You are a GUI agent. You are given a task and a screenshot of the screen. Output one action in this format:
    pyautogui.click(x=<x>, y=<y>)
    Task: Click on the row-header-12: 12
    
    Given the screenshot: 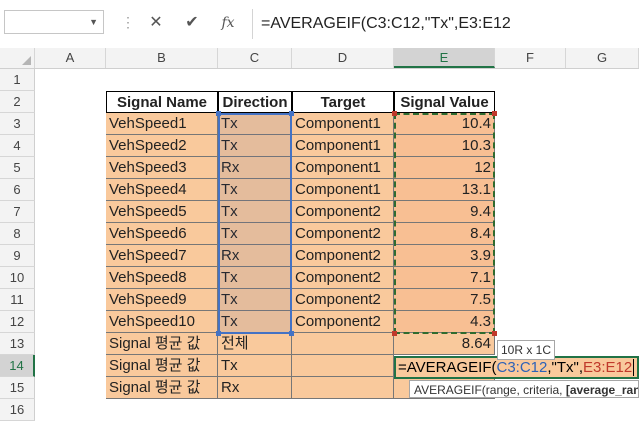 What is the action you would take?
    pyautogui.click(x=17, y=322)
    